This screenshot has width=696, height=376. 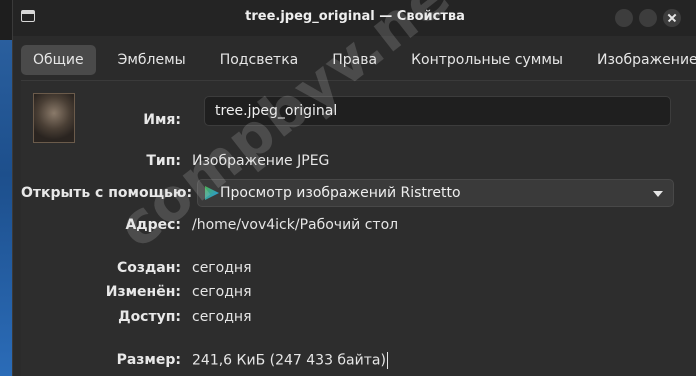 What do you see at coordinates (487, 60) in the screenshot?
I see `tab-checksums: Контрольные суммы` at bounding box center [487, 60].